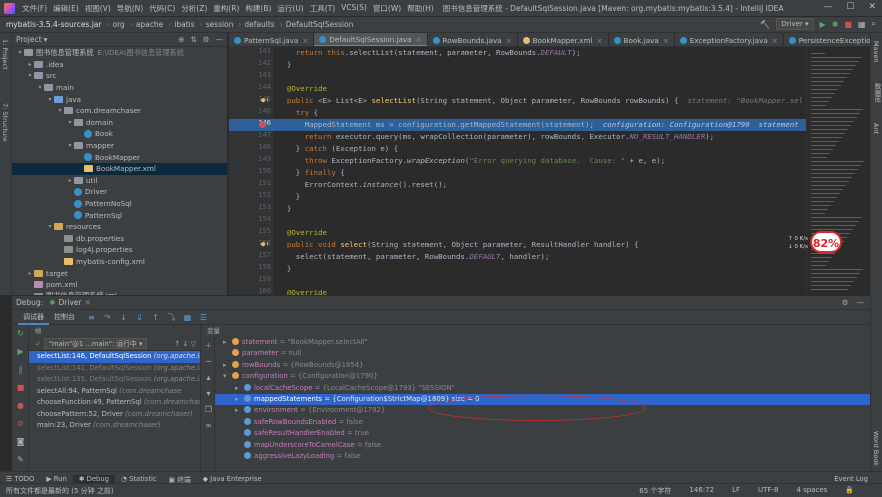 The image size is (882, 497). I want to click on tree-item: ▾ mapper, so click(119, 146).